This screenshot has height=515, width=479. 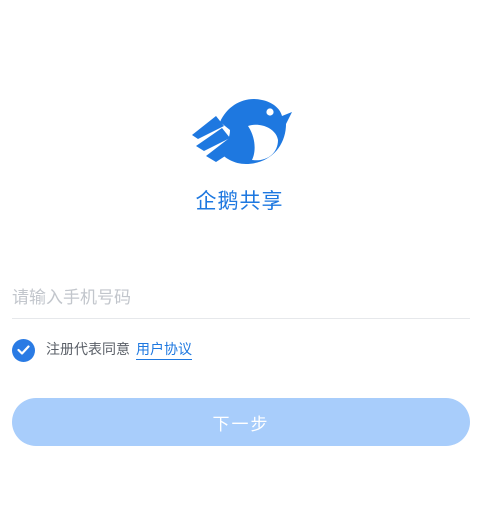 What do you see at coordinates (240, 298) in the screenshot?
I see `phone-number-input` at bounding box center [240, 298].